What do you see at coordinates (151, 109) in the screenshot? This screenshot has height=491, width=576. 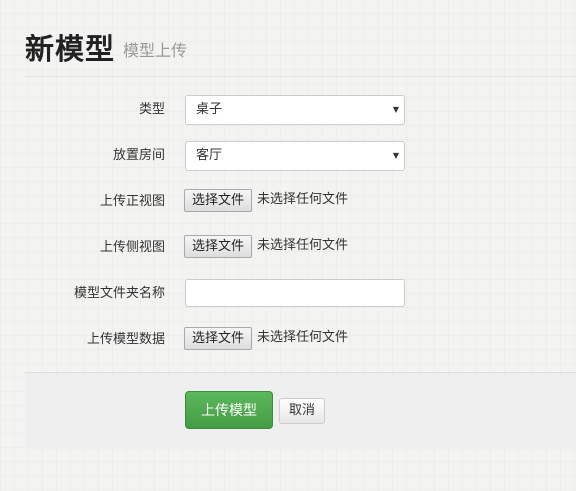 I see `type-label: 类型` at bounding box center [151, 109].